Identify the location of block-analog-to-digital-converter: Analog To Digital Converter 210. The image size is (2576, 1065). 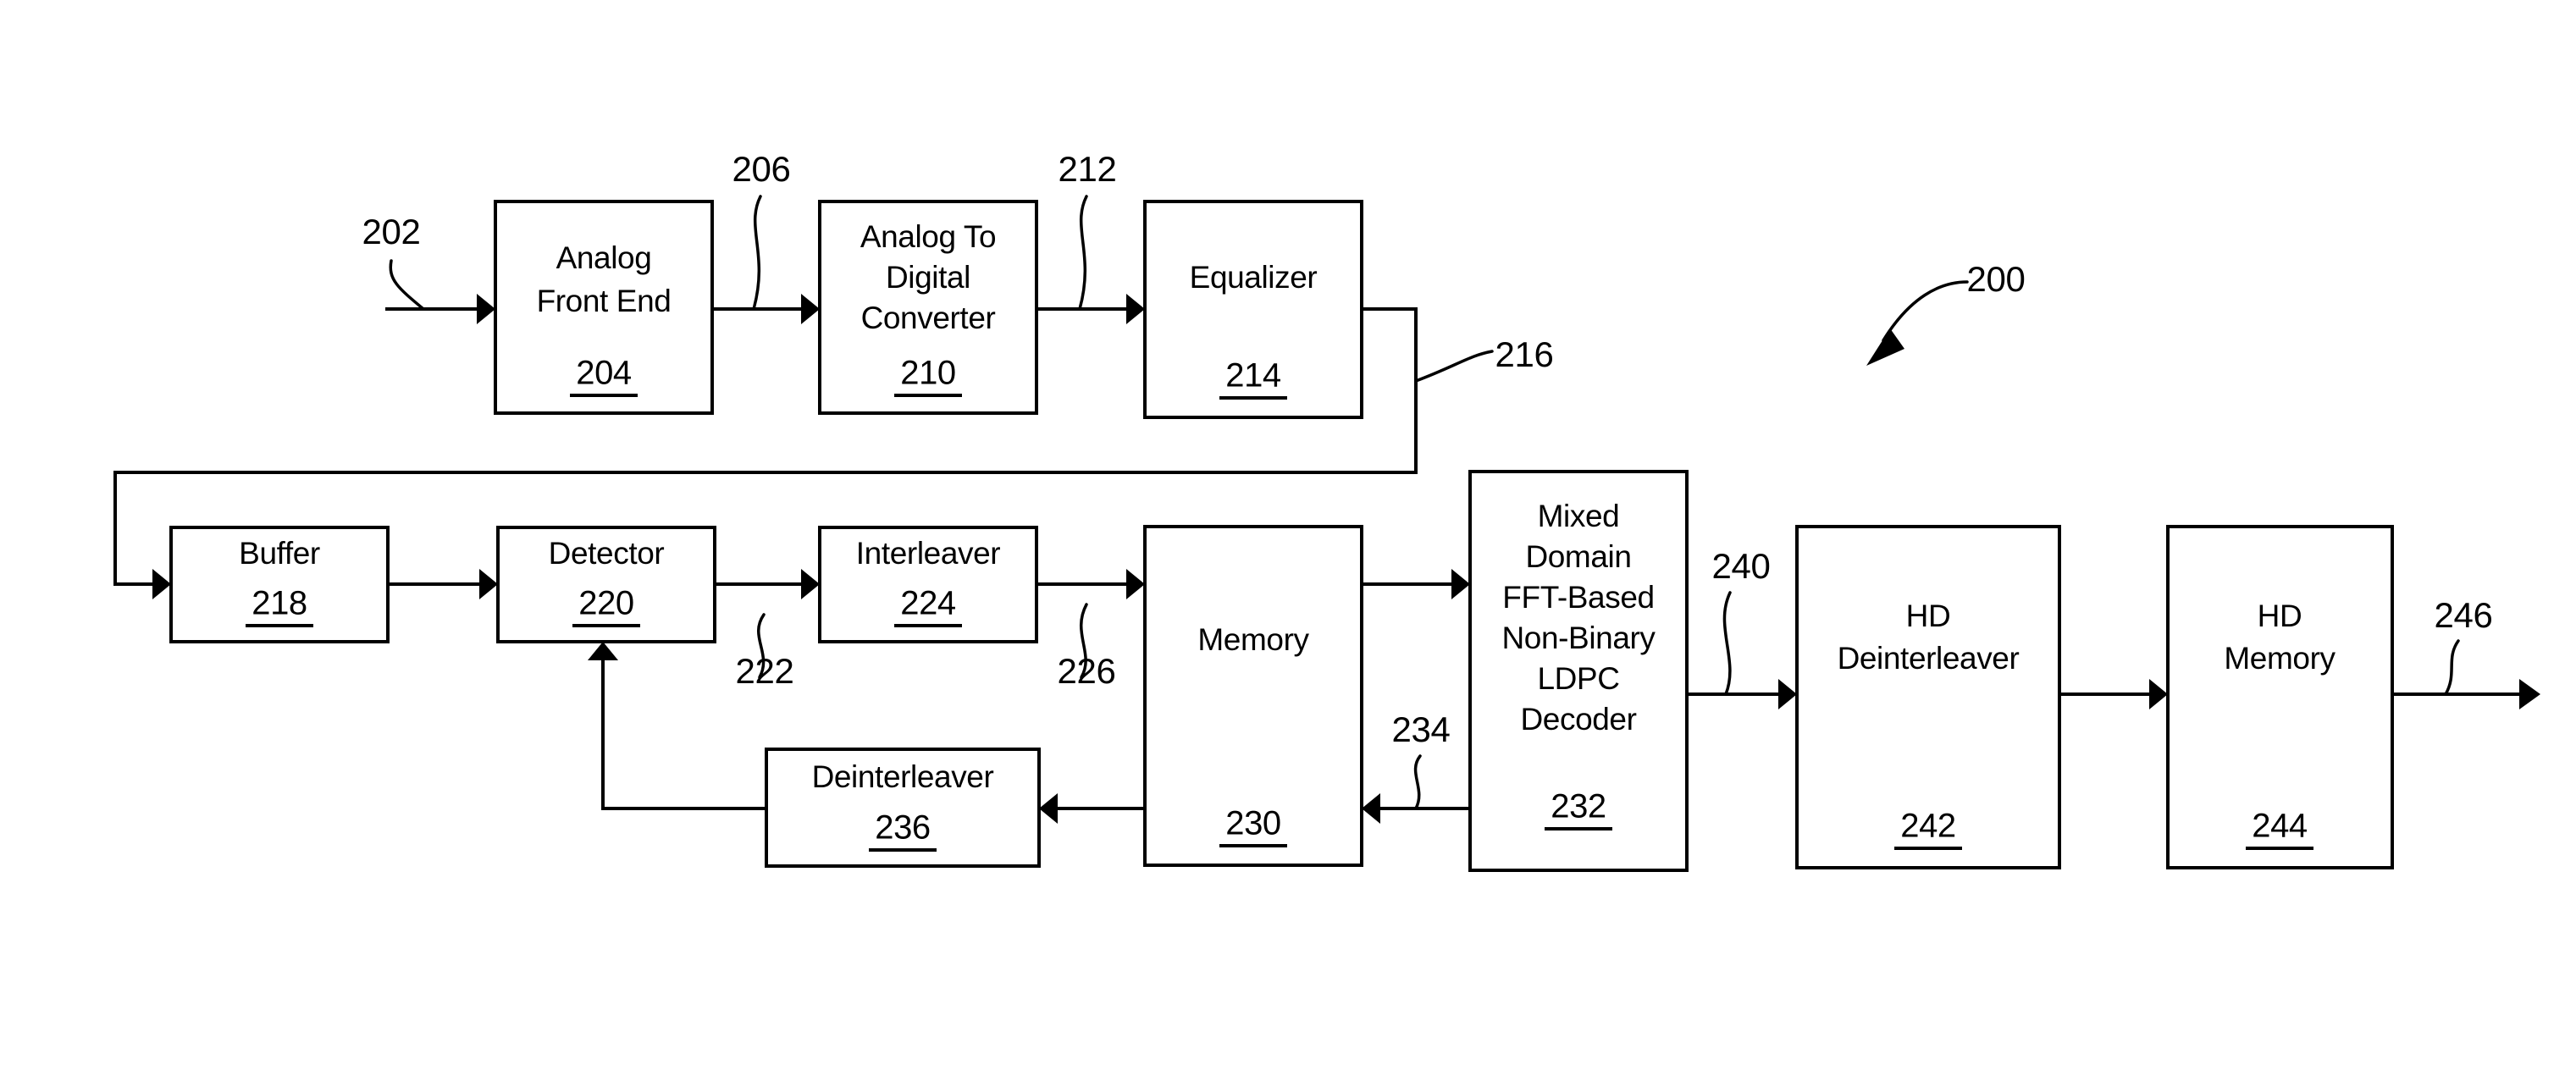
(928, 307).